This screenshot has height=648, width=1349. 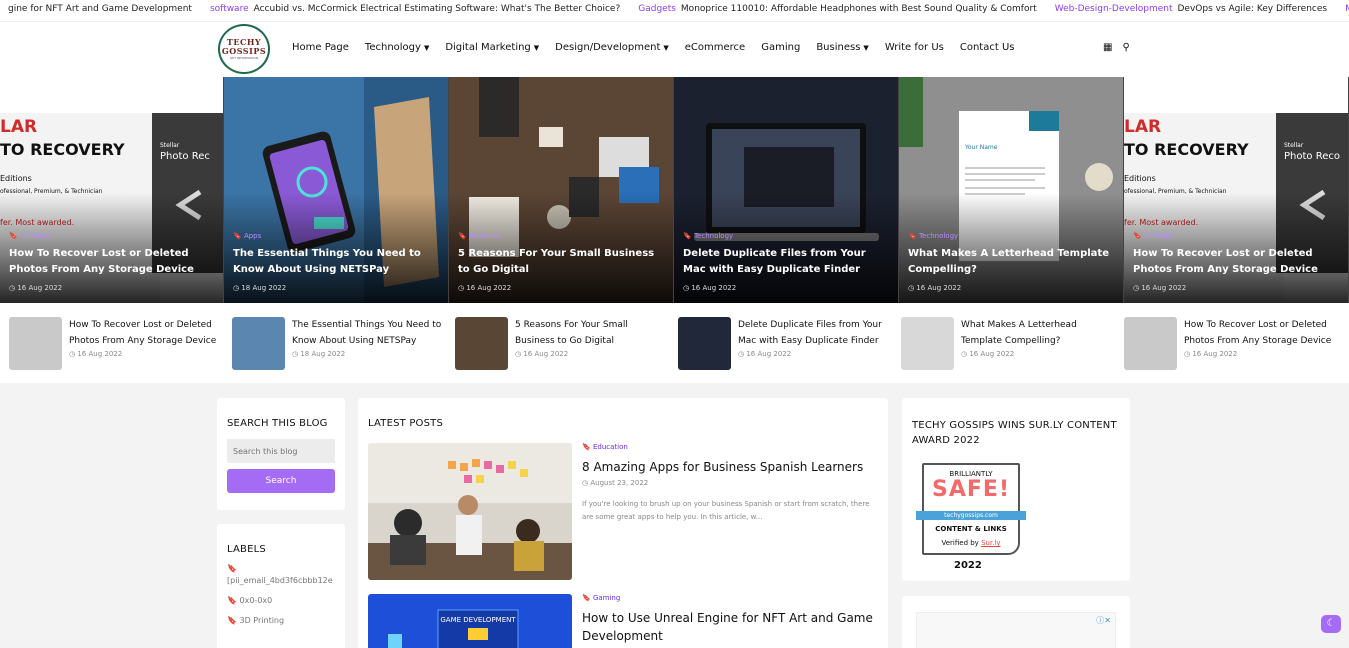 I want to click on nav-item: Design/Development ▼, so click(x=612, y=47).